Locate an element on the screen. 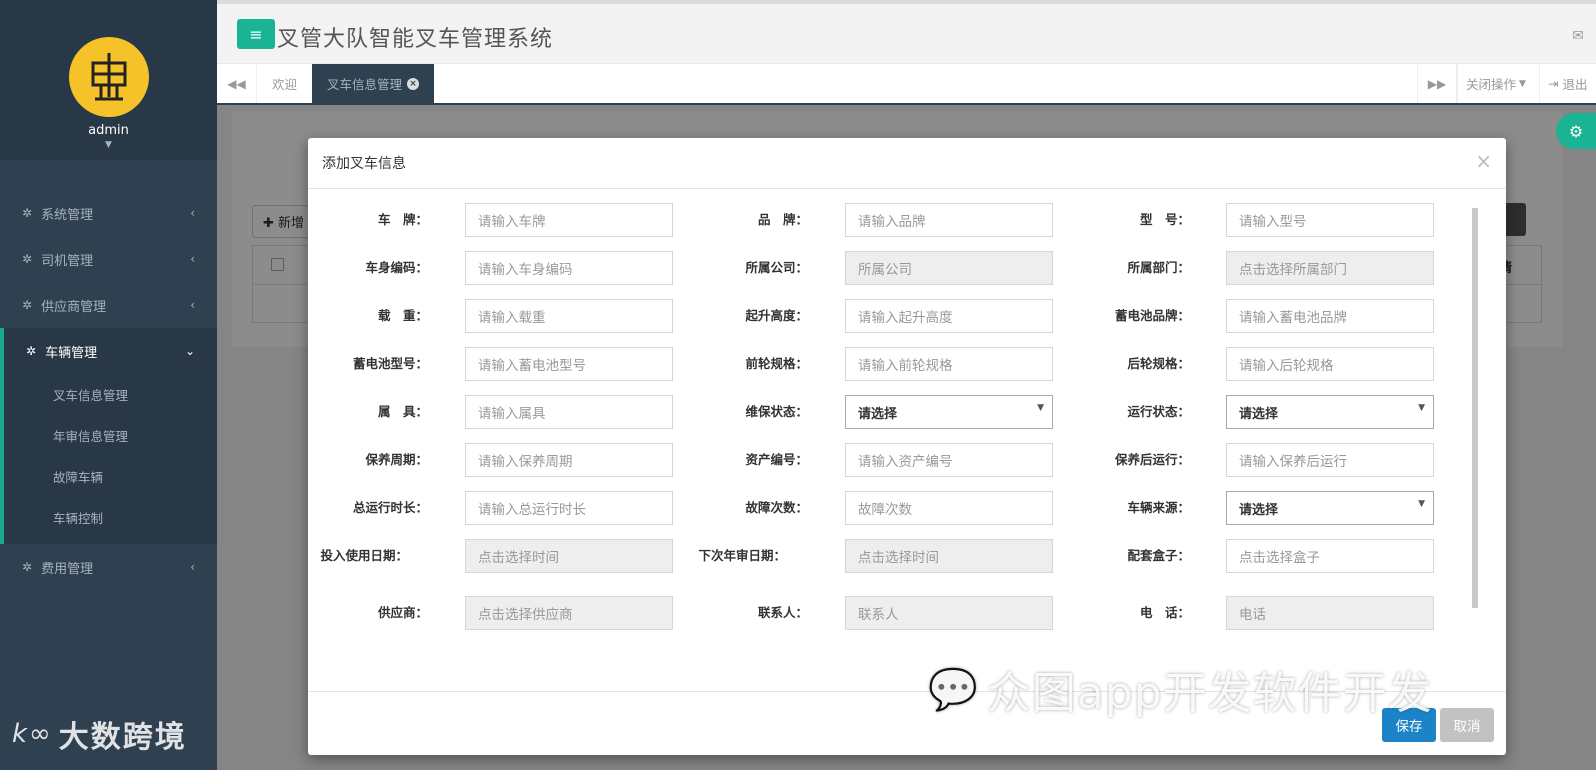  sidebar-subitem-faulty-vehicles: 故障车辆 is located at coordinates (110, 476).